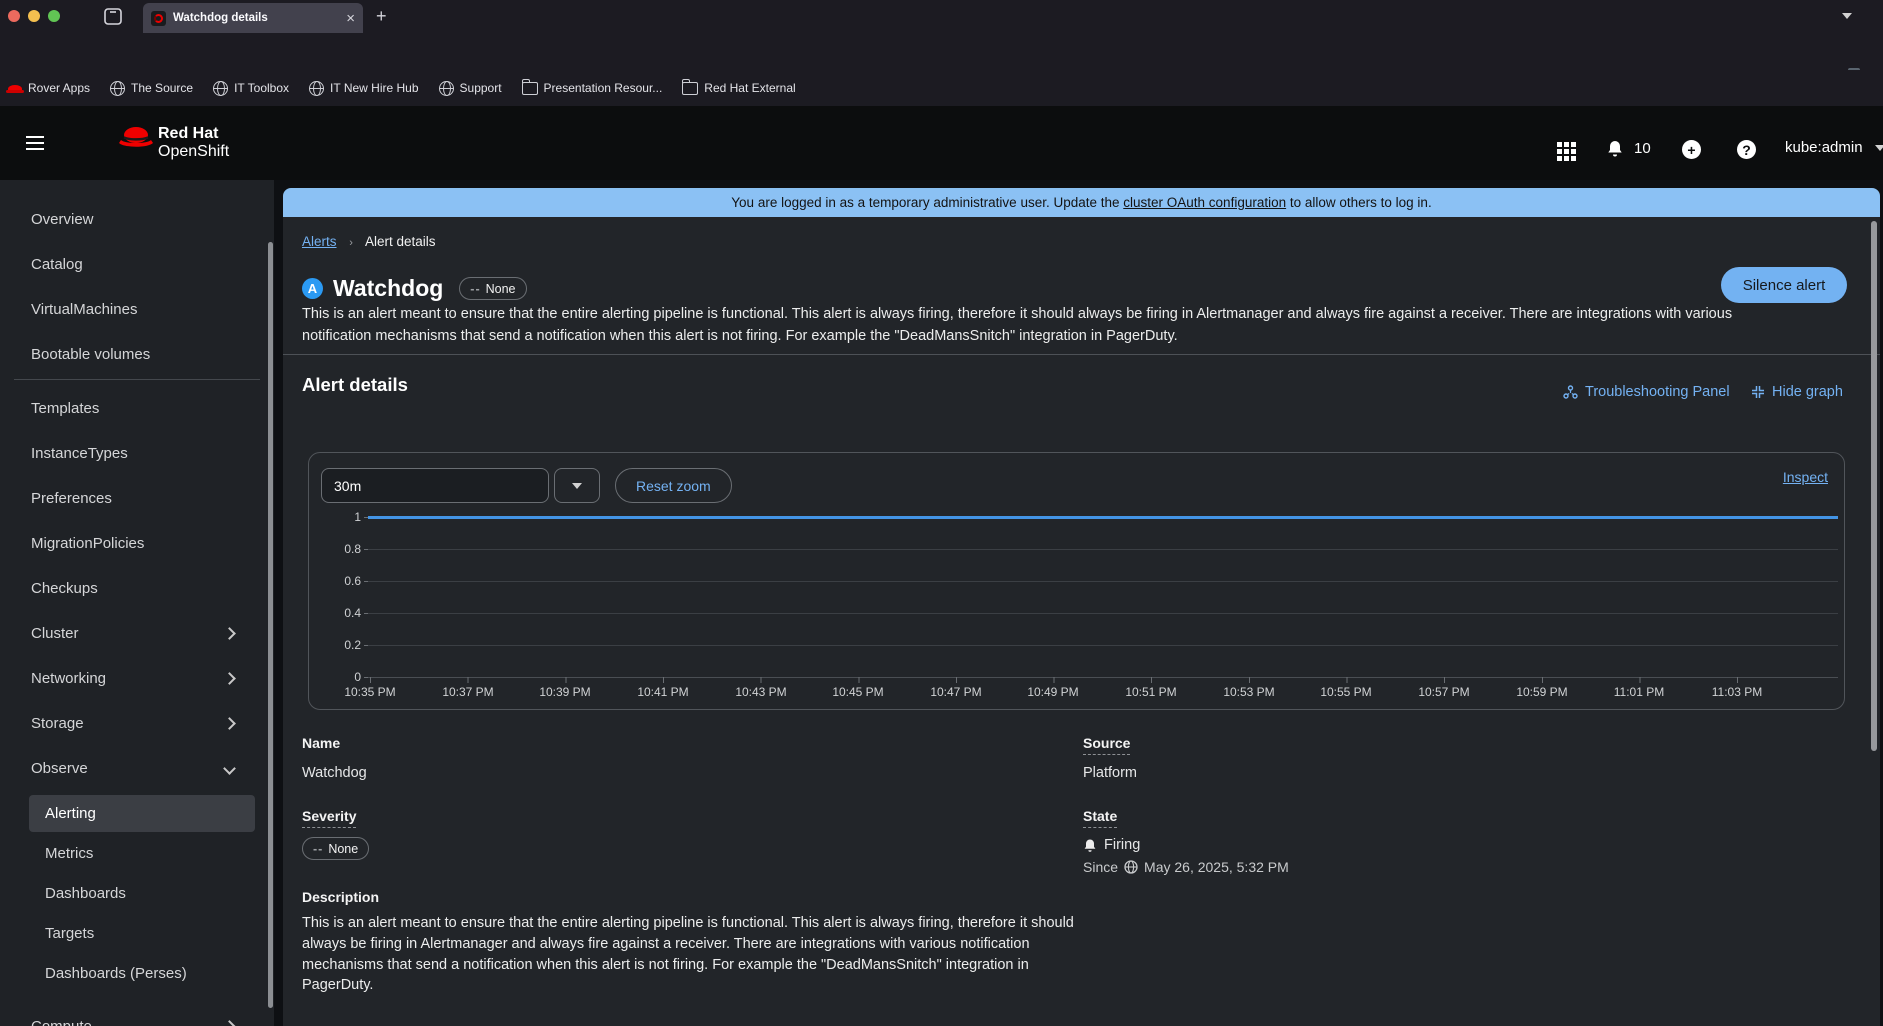 The height and width of the screenshot is (1026, 1883). What do you see at coordinates (194, 142) in the screenshot?
I see `brand-text: Red Hat OpenShift` at bounding box center [194, 142].